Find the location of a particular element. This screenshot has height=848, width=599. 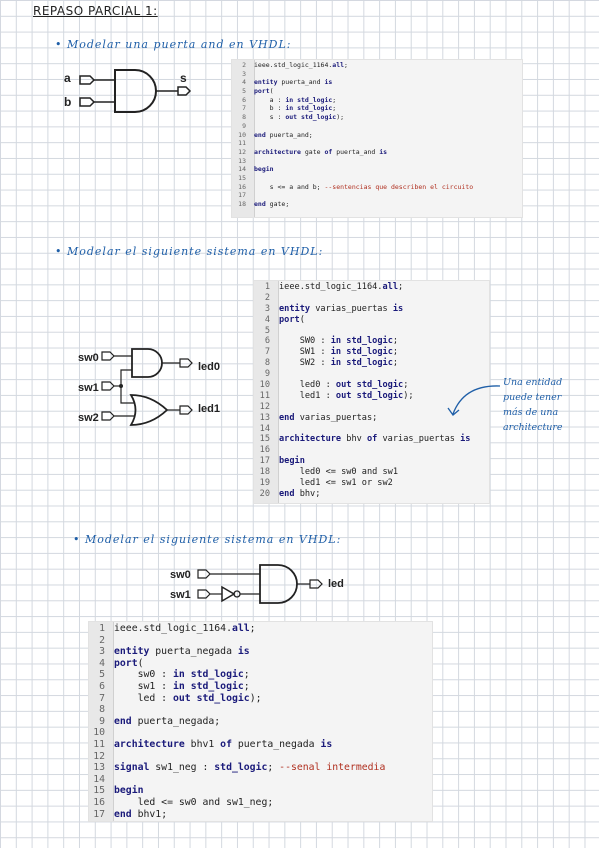

code-line: 8 is located at coordinates (260, 710).